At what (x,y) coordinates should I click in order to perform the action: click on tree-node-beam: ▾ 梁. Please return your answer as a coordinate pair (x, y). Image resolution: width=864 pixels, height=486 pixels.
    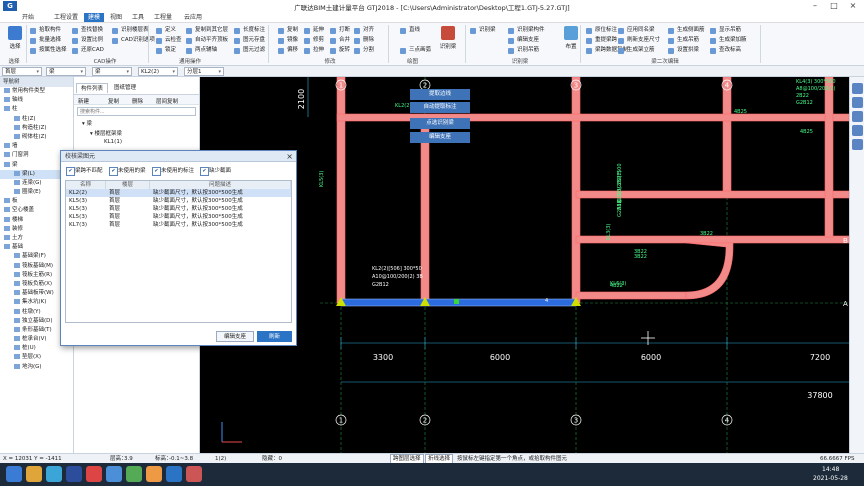
    Looking at the image, I should click on (87, 123).